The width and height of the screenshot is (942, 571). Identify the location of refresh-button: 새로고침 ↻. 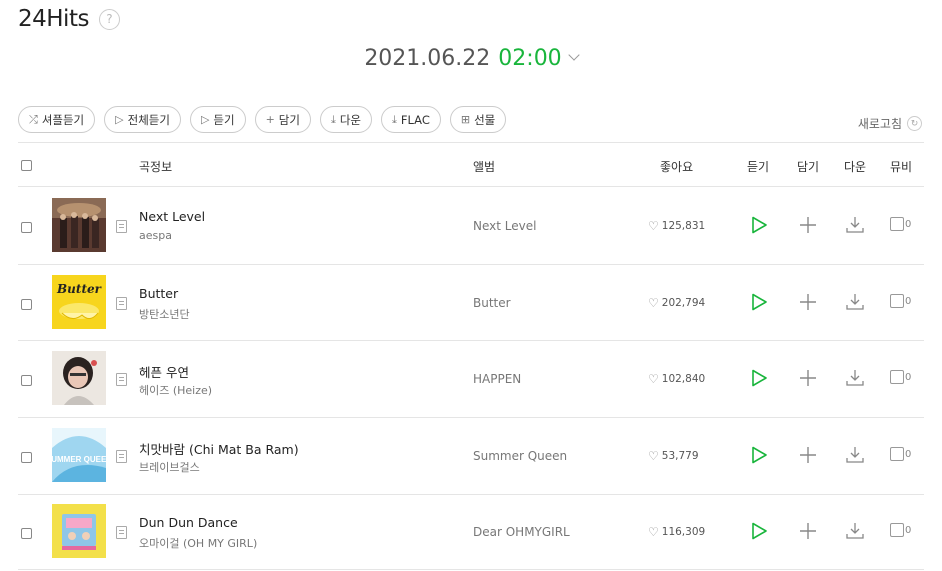
(890, 123).